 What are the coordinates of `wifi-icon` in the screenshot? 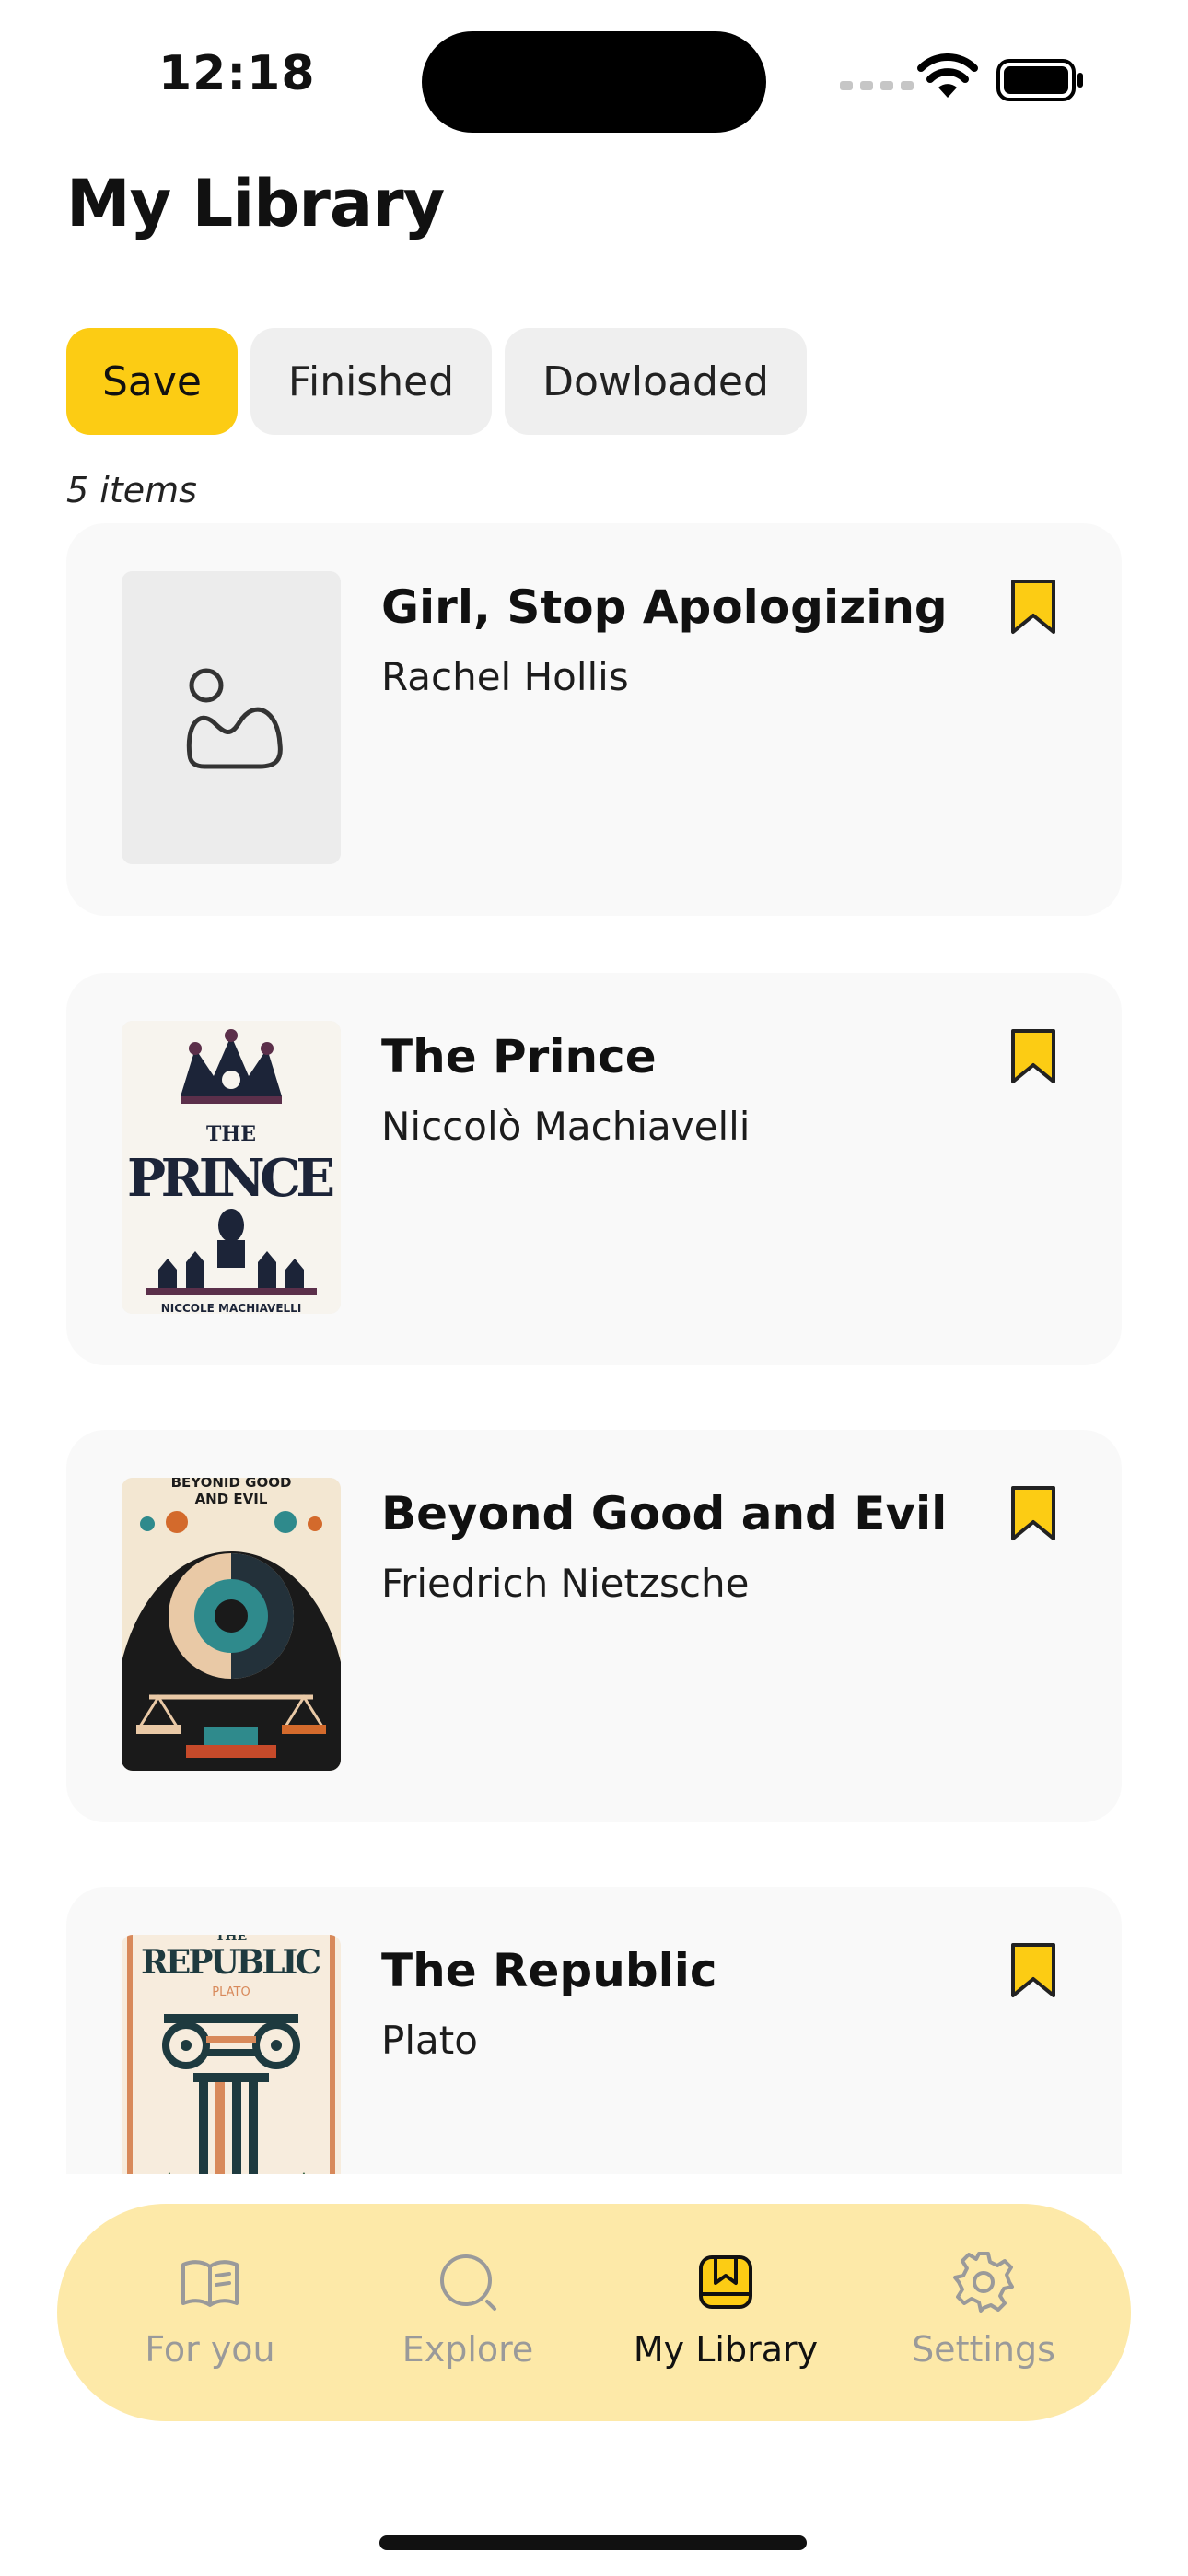 It's located at (948, 75).